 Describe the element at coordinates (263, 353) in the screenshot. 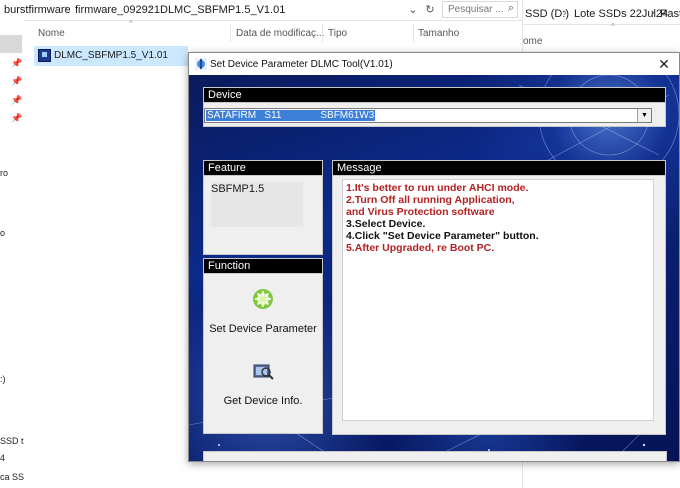

I see `function-panel: Set Device Parameter Get Device Info.` at that location.